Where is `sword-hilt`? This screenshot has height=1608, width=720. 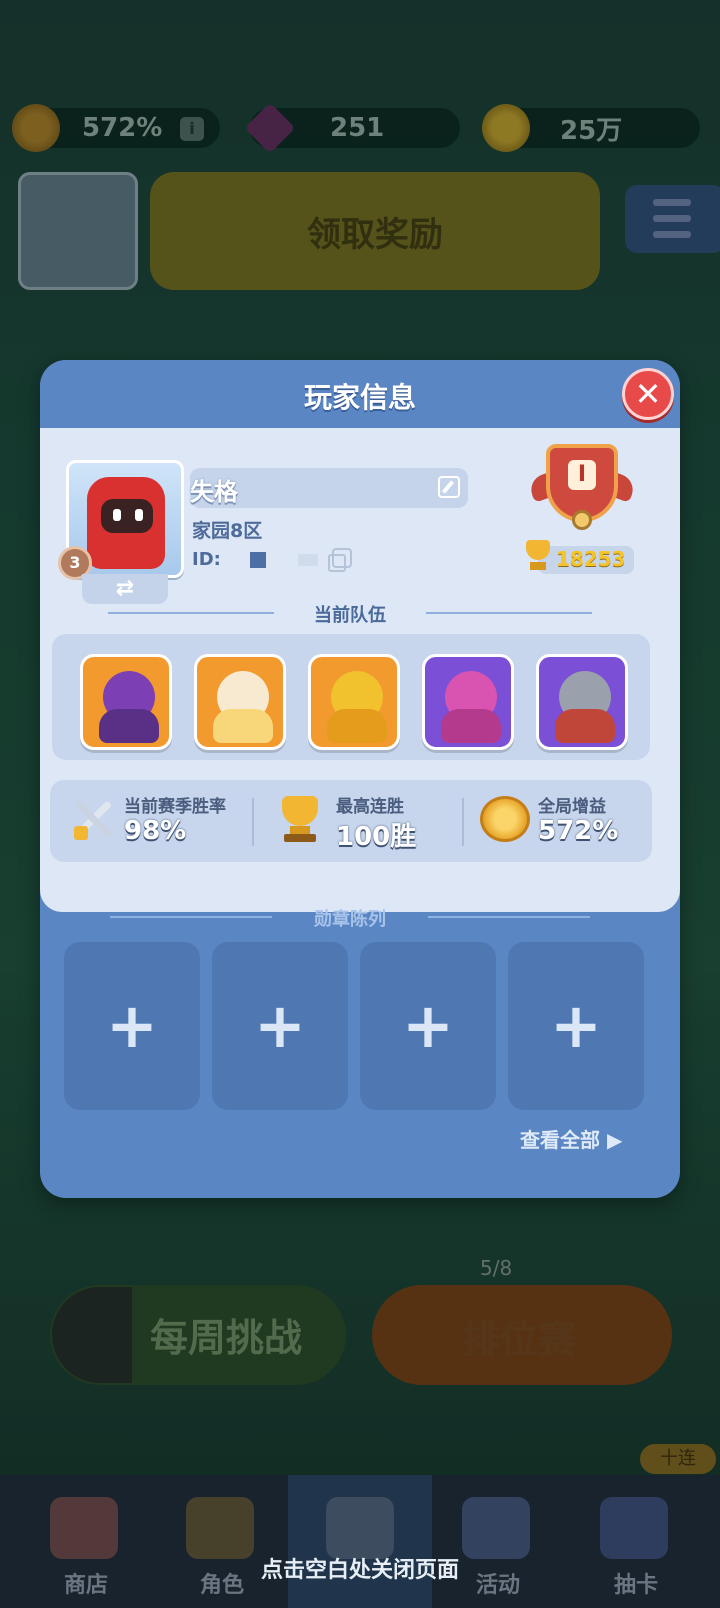
sword-hilt is located at coordinates (81, 833).